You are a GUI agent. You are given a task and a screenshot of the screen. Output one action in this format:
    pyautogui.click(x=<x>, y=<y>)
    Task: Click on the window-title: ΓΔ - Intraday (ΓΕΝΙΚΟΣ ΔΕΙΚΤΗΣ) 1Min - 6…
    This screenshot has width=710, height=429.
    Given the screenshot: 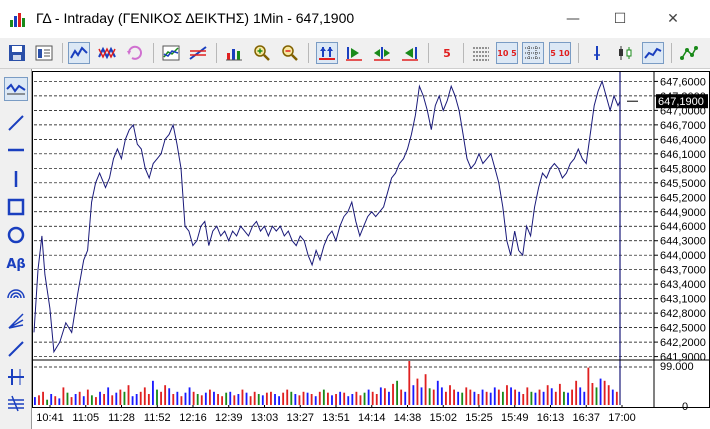 What is the action you would take?
    pyautogui.click(x=195, y=18)
    